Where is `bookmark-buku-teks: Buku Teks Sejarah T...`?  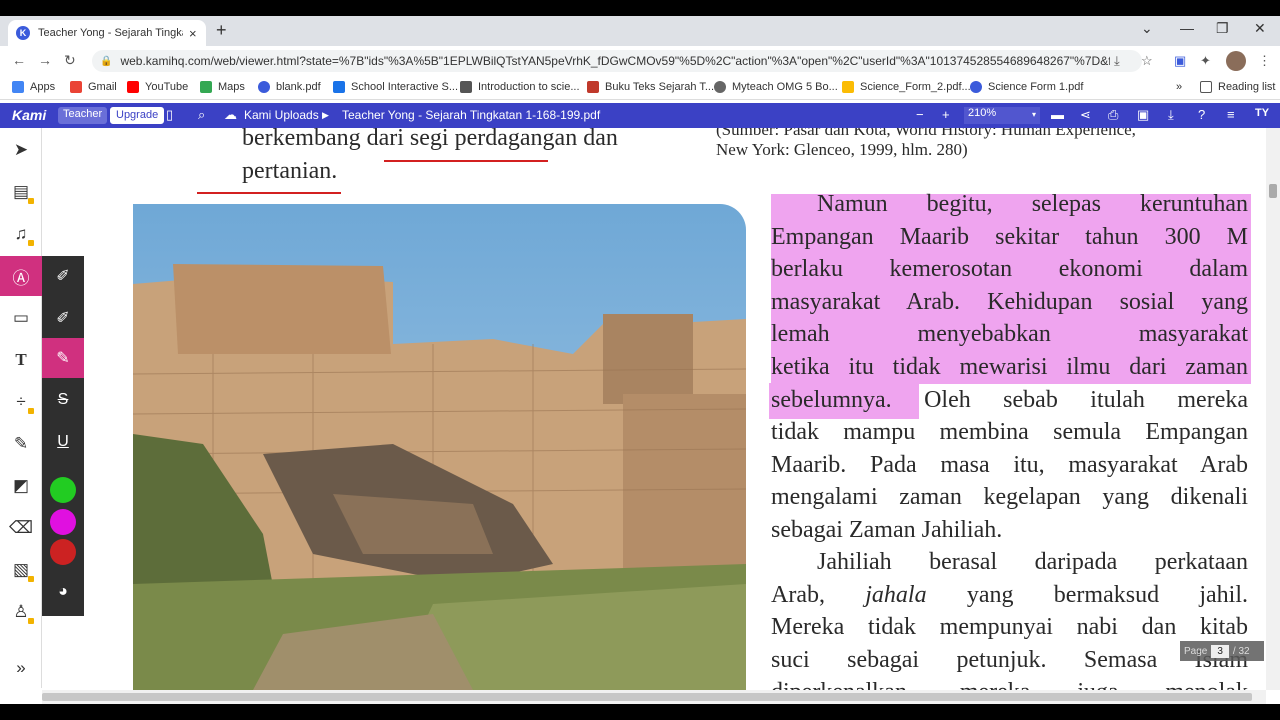 bookmark-buku-teks: Buku Teks Sejarah T... is located at coordinates (650, 87).